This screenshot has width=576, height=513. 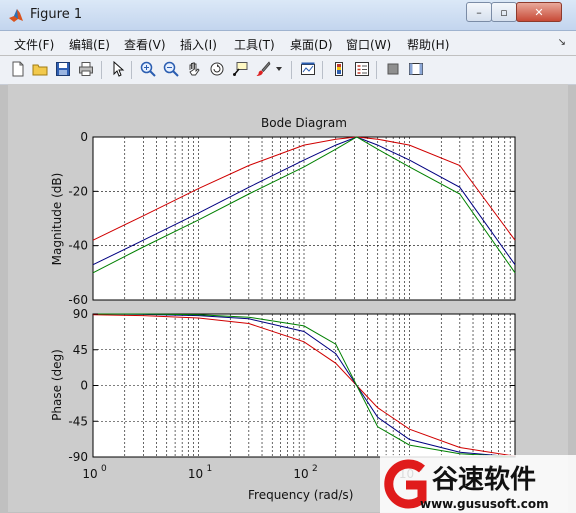 I want to click on zoom-out-button, so click(x=171, y=69).